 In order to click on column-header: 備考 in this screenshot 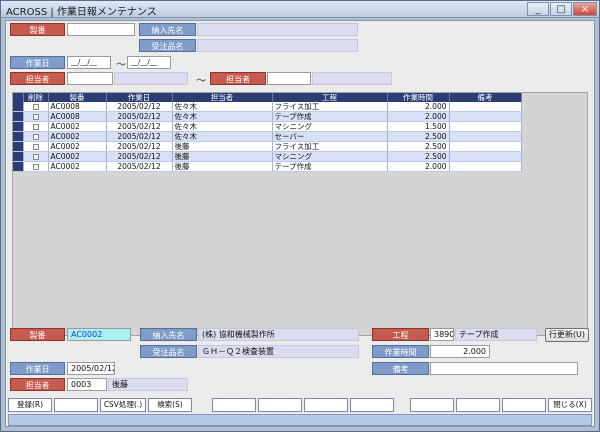, I will do `click(485, 97)`.